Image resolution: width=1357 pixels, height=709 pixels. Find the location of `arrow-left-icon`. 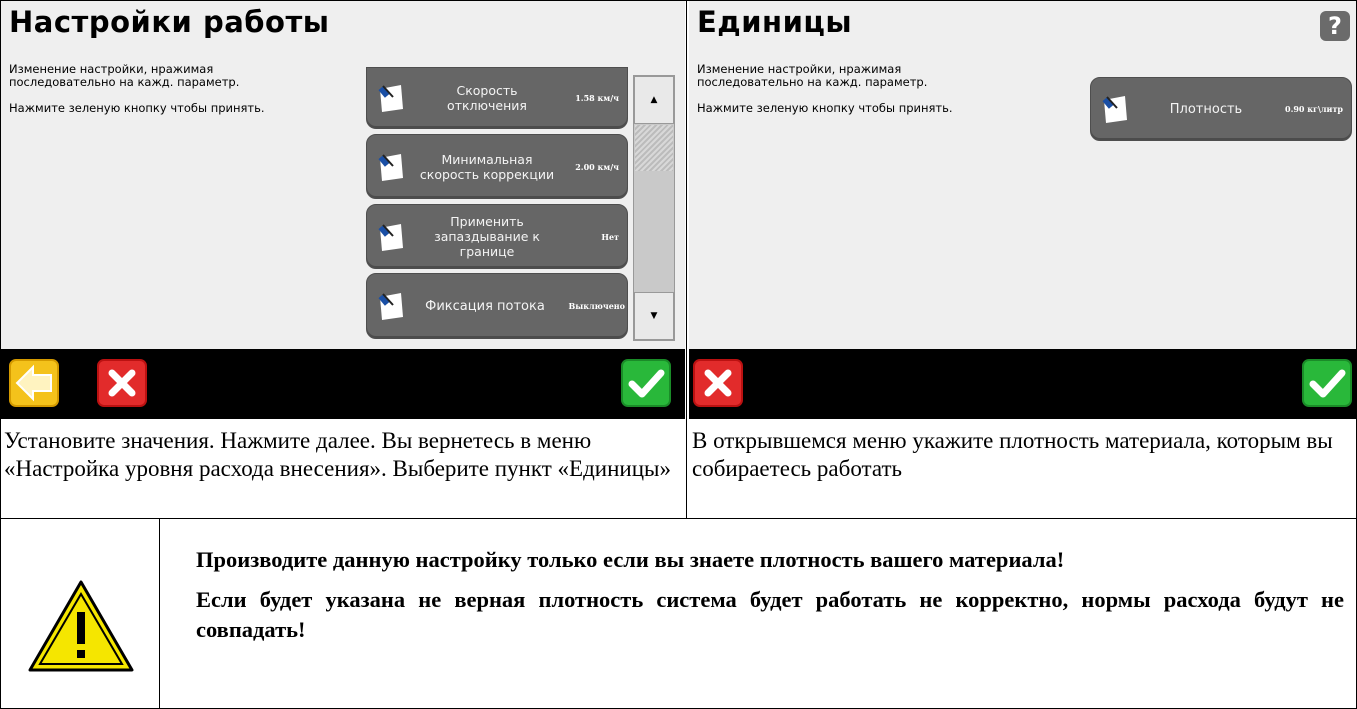

arrow-left-icon is located at coordinates (33, 383).